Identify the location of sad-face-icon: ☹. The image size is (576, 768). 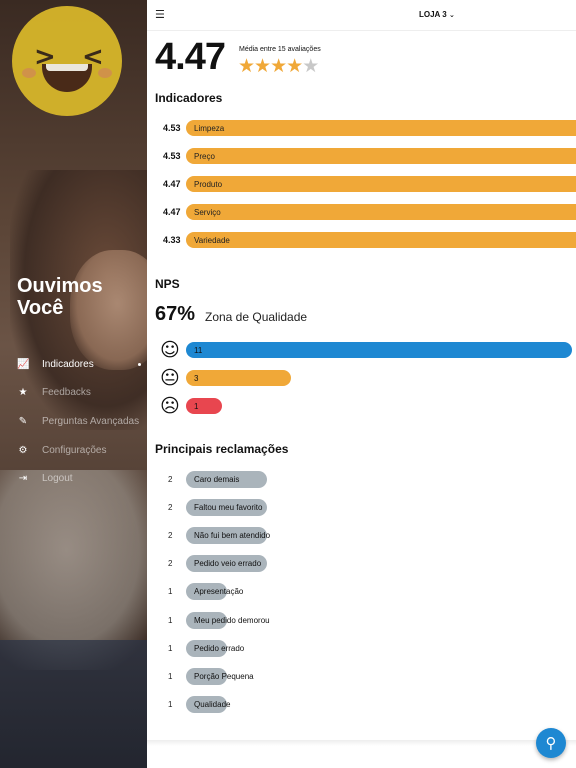
(170, 406).